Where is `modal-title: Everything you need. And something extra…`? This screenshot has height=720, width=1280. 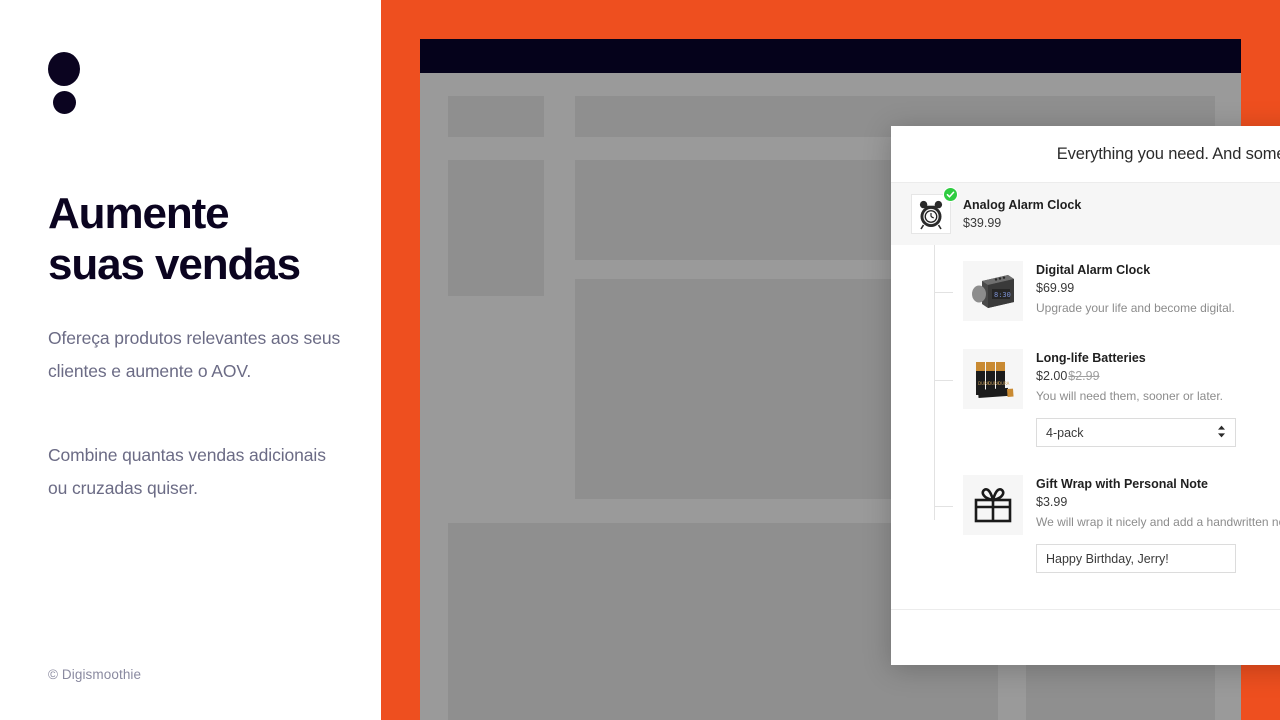 modal-title: Everything you need. And something extra… is located at coordinates (1168, 153).